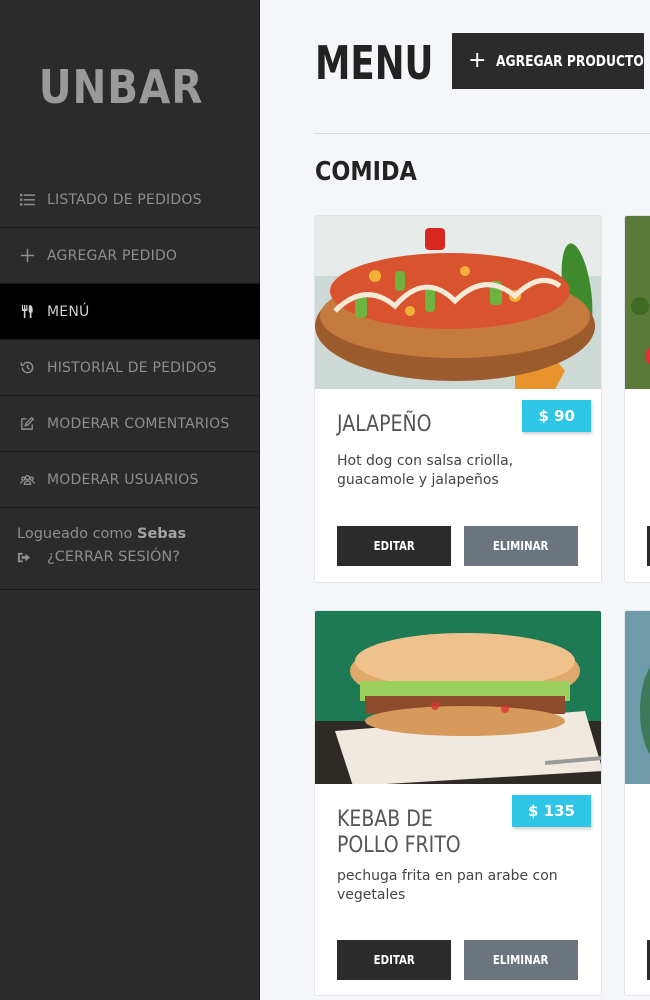 This screenshot has height=1000, width=650. I want to click on sidebar-item-historial-pedidos: HISTORIAL DE PEDIDOS, so click(130, 368).